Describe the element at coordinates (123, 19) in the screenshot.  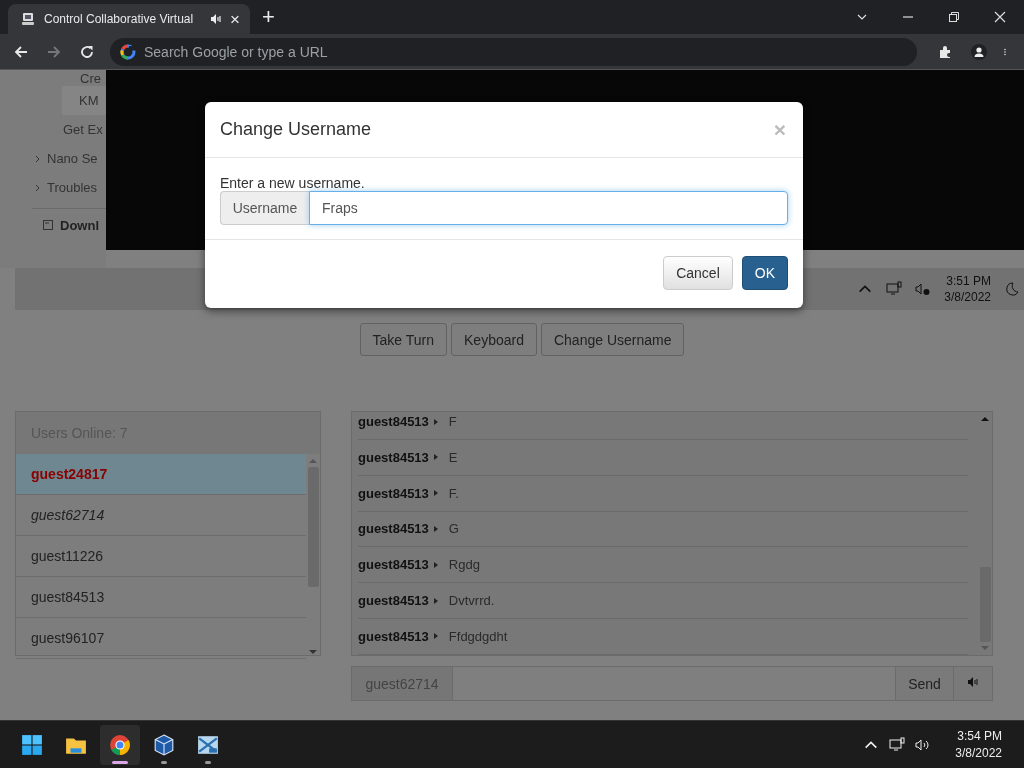
I see `tab-title: Control Collaborative Virtual` at that location.